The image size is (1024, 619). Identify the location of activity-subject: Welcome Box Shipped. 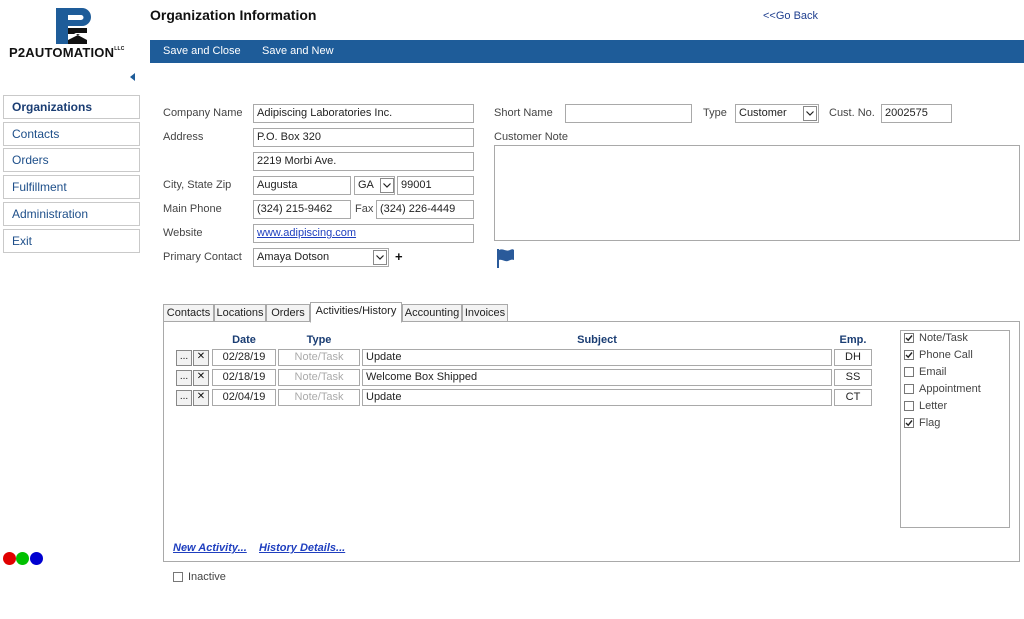
(597, 377).